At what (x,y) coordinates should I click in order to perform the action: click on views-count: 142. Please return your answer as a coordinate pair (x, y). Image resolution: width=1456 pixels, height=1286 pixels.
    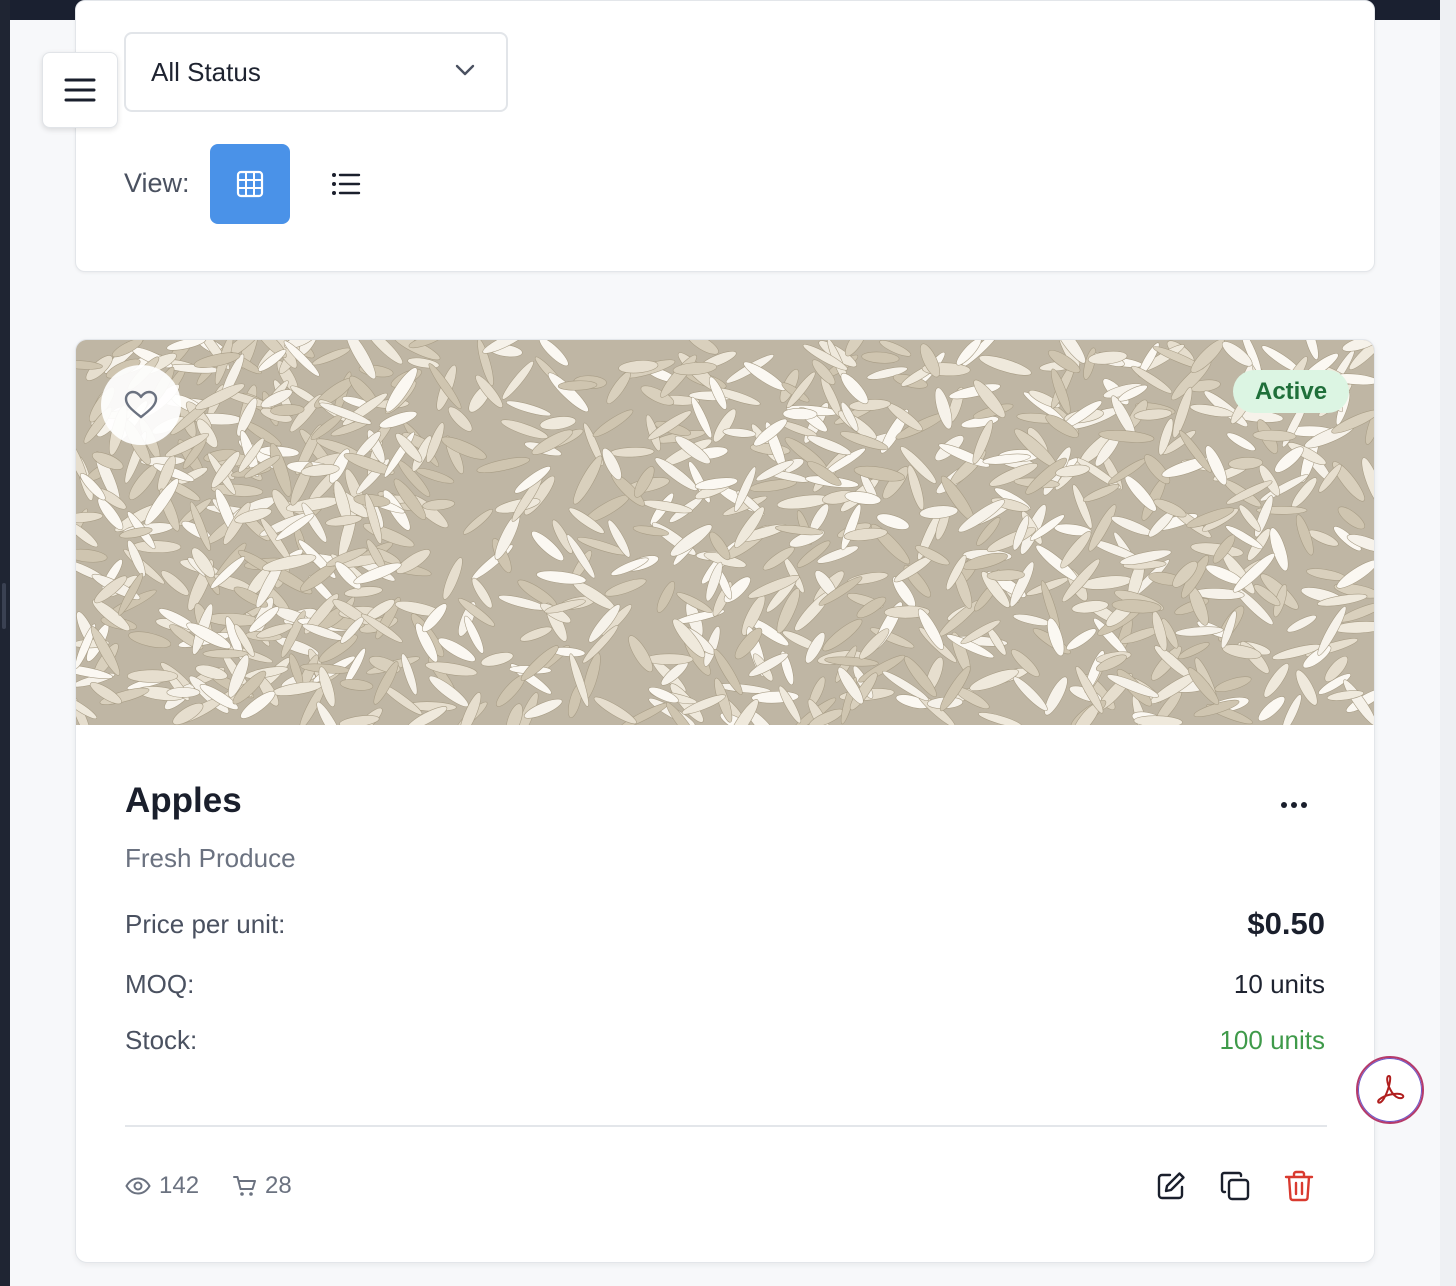
    Looking at the image, I should click on (179, 1185).